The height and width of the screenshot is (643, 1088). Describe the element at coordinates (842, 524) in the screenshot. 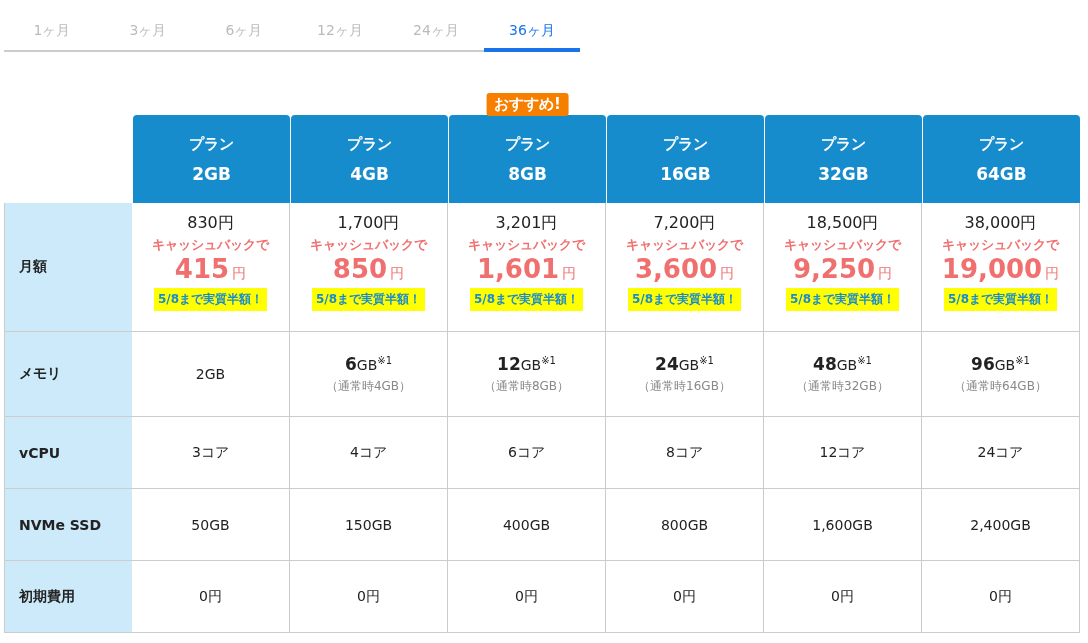

I see `table-cell: 1,600GB` at that location.